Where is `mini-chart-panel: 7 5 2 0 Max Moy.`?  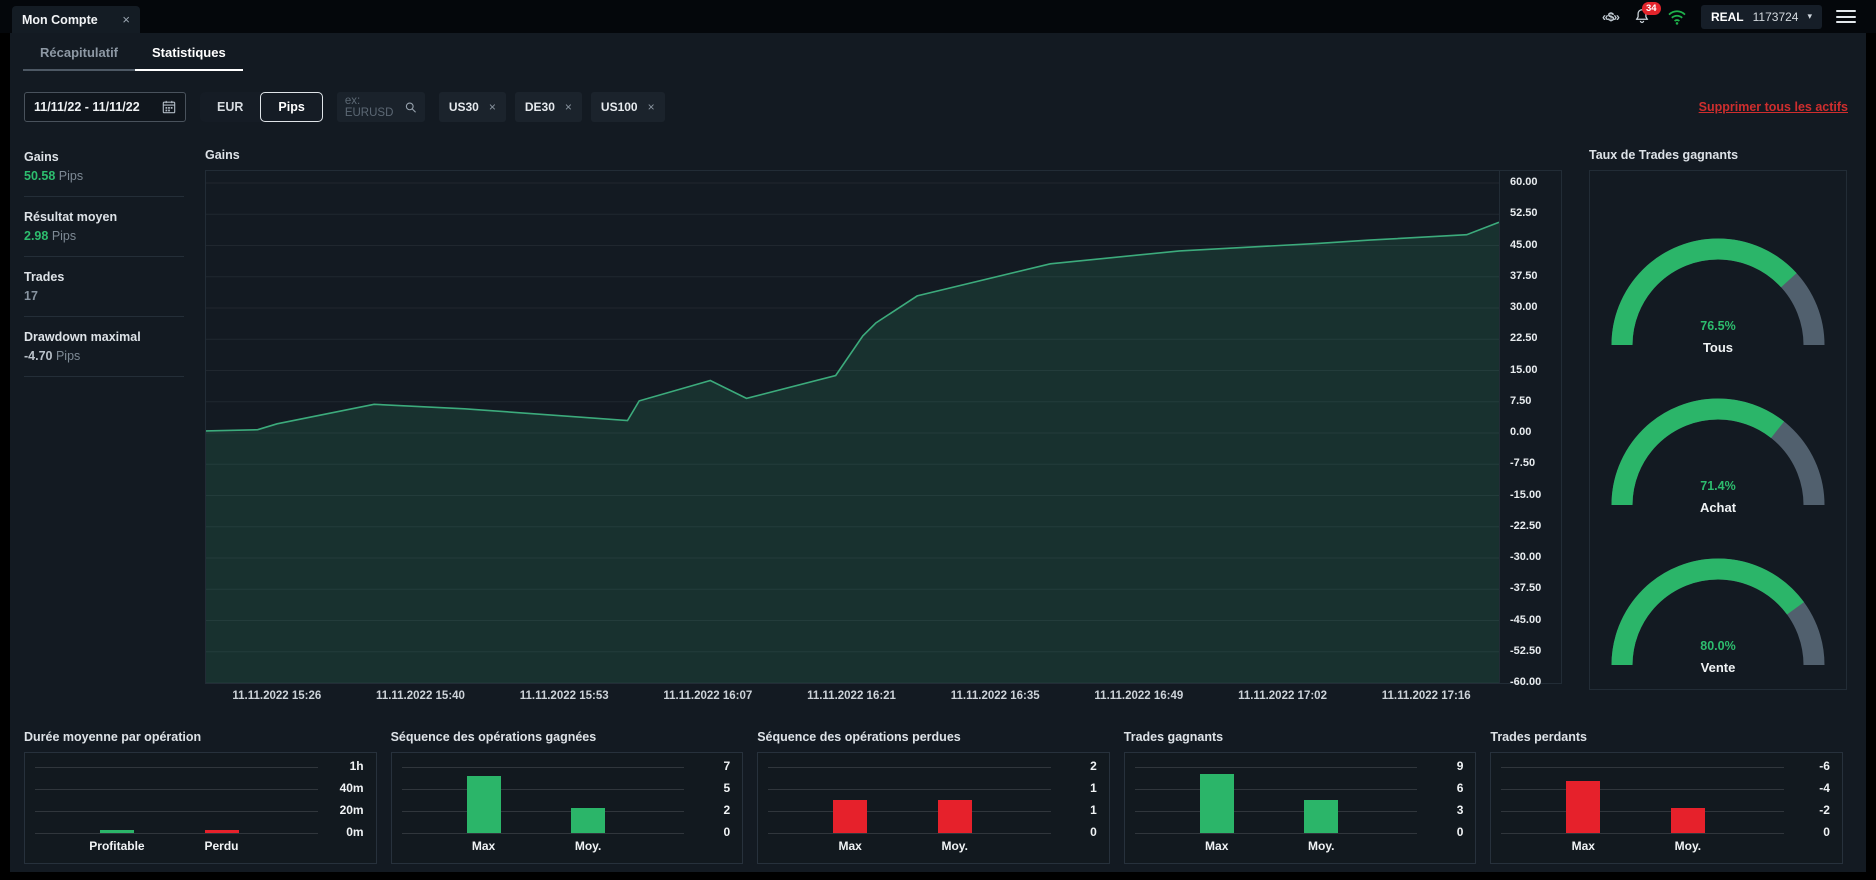 mini-chart-panel: 7 5 2 0 Max Moy. is located at coordinates (567, 808).